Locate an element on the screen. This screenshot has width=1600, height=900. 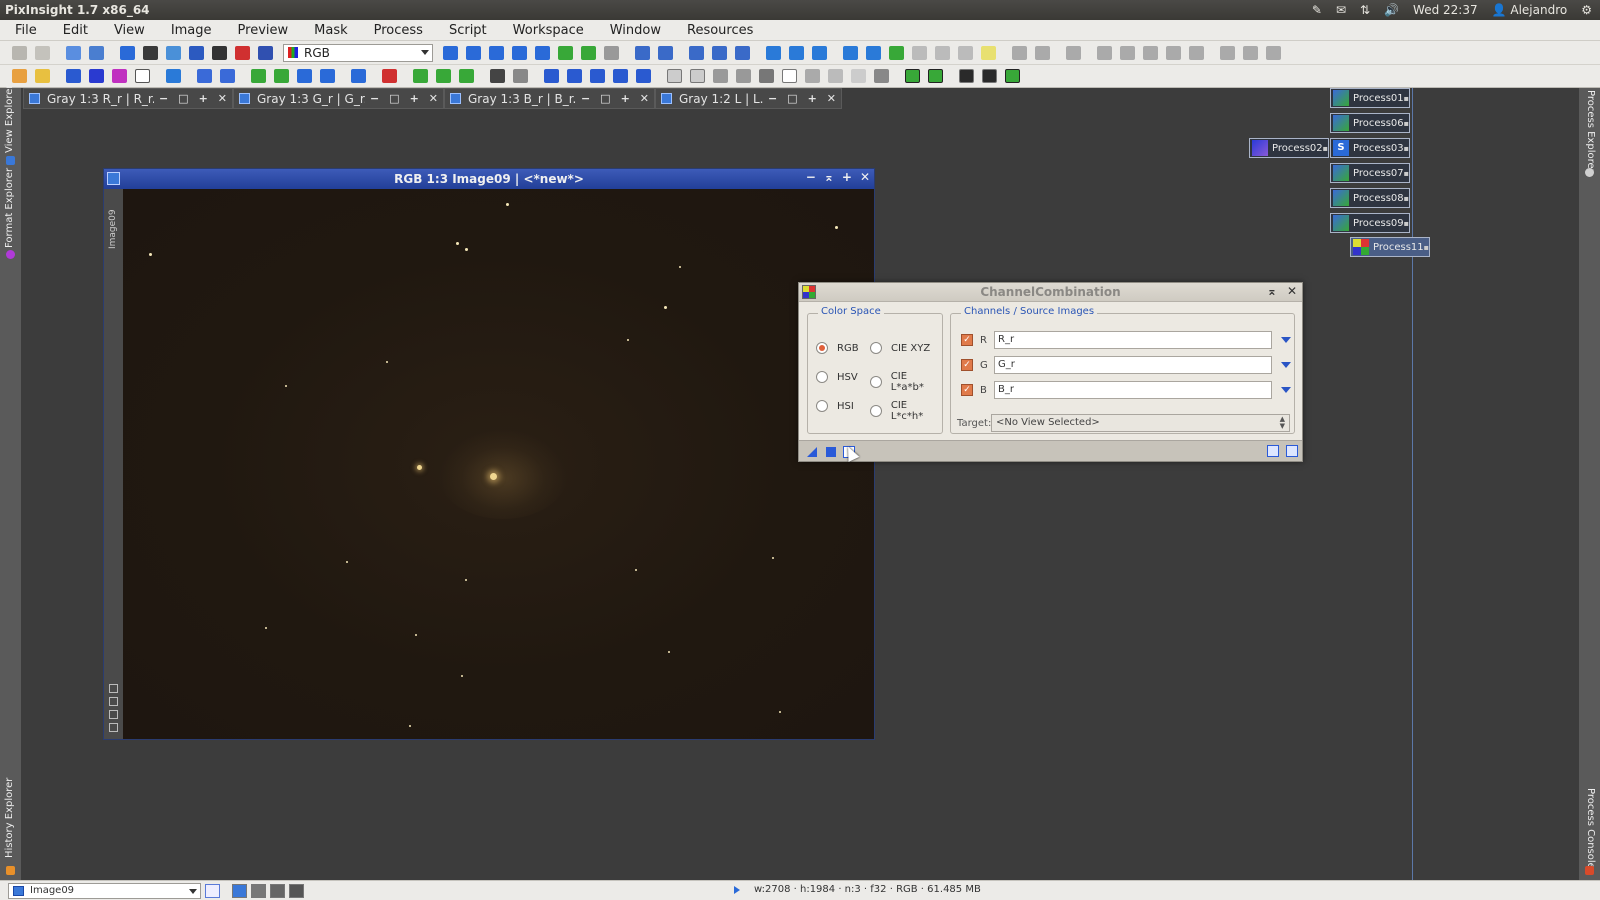
align-icon is located at coordinates (1196, 52).